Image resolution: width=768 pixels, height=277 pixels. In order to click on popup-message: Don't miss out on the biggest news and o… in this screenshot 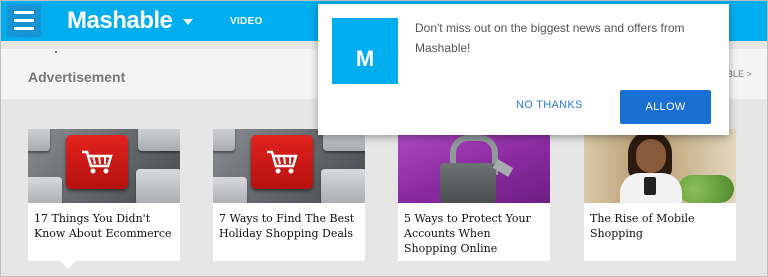, I will do `click(550, 38)`.